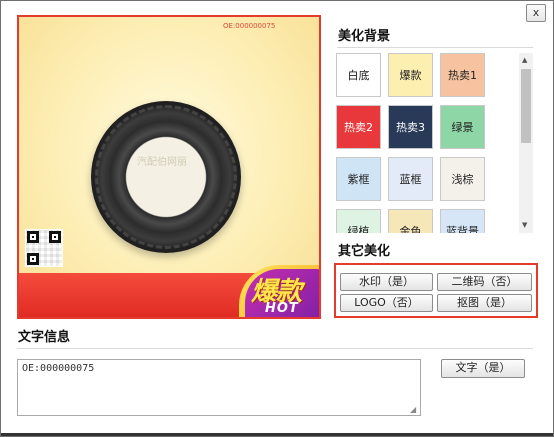 The height and width of the screenshot is (437, 554). I want to click on watermark-toggle-button: 水印（是）, so click(386, 282).